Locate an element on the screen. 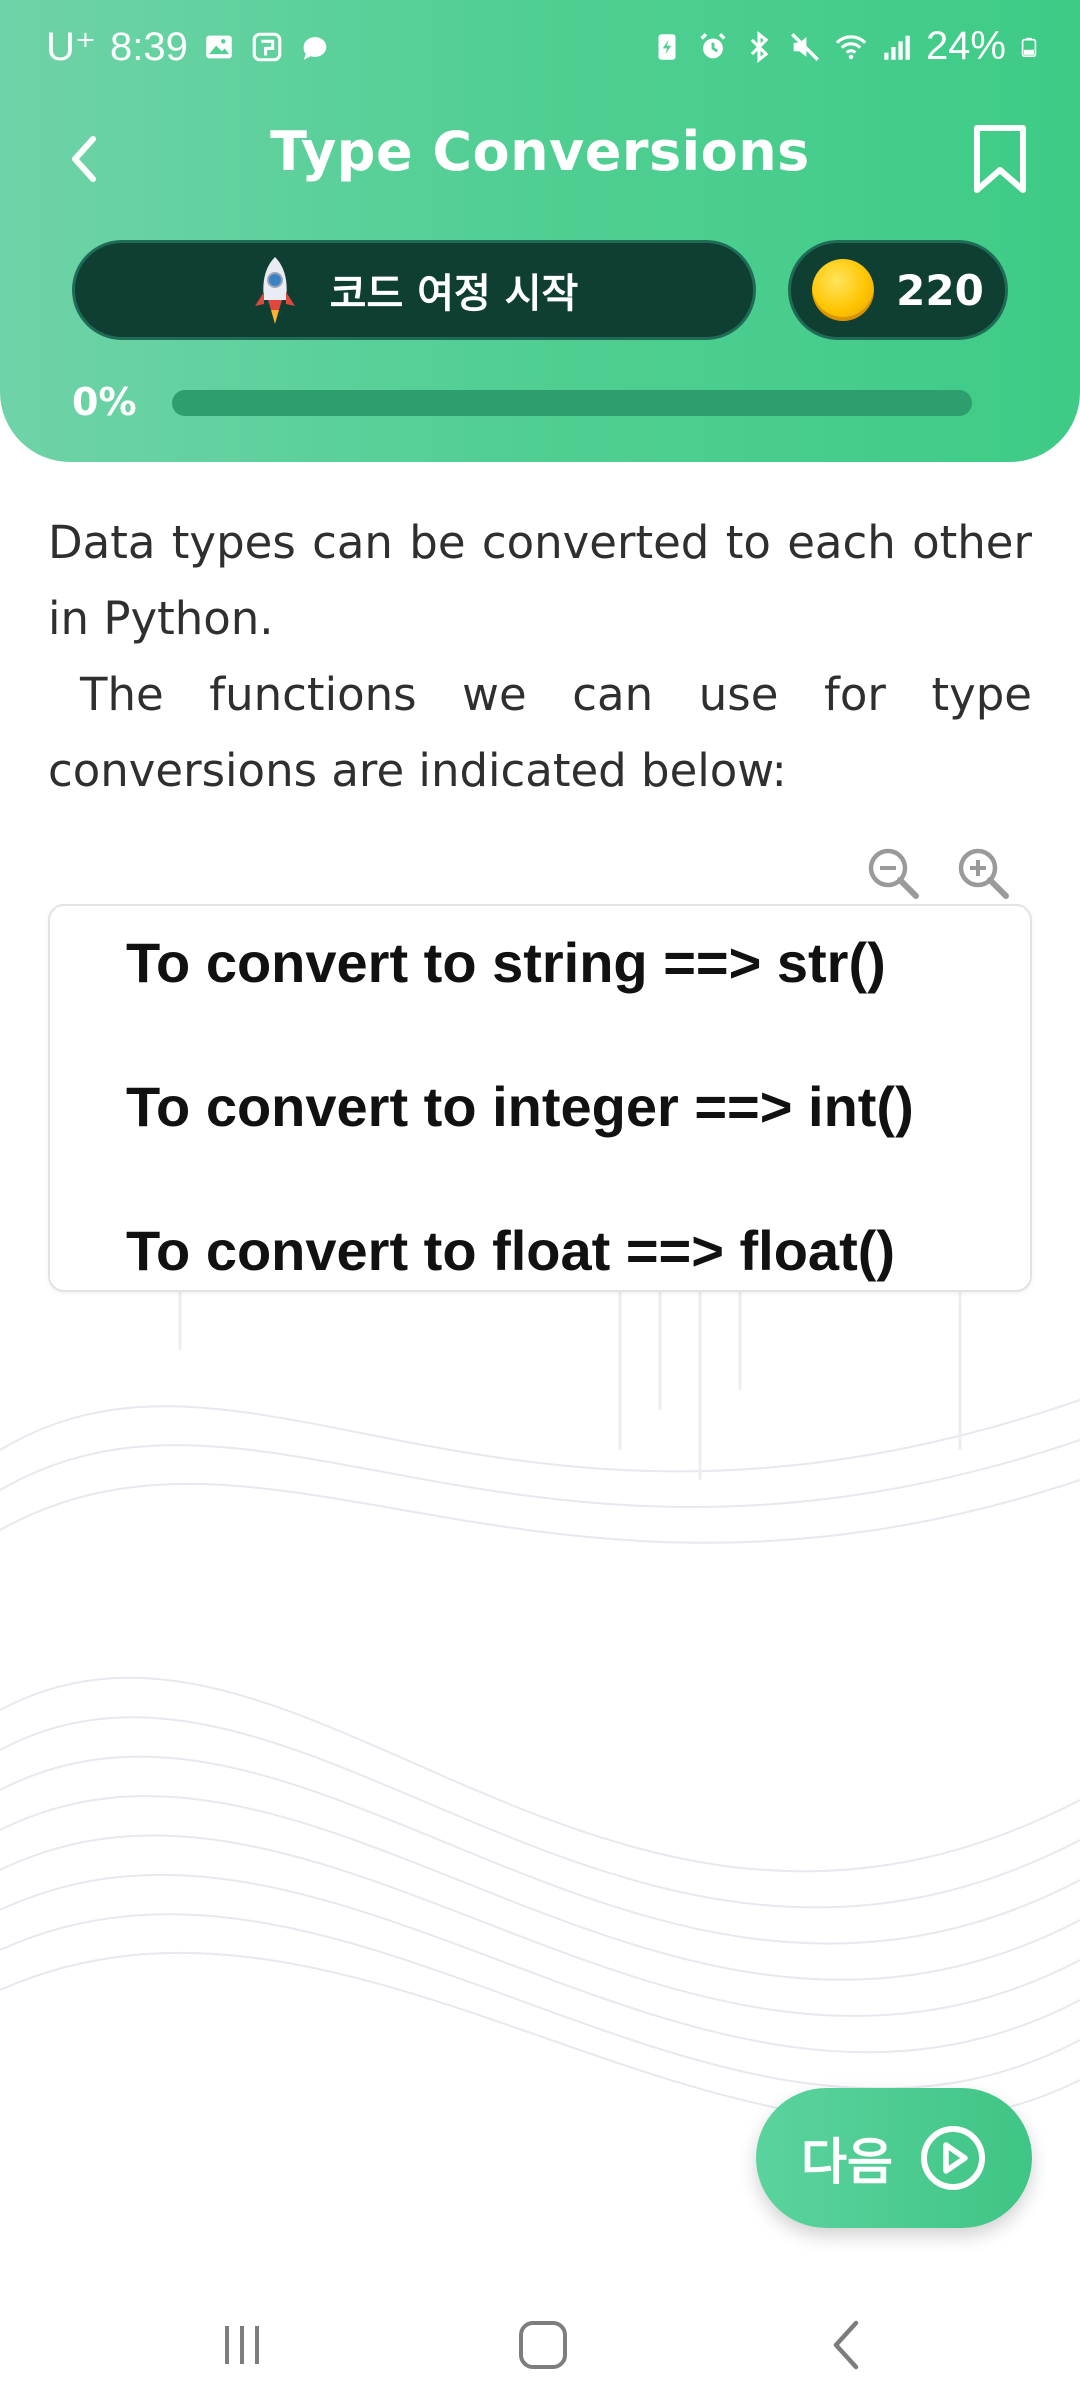  clock: 8:39 is located at coordinates (149, 46).